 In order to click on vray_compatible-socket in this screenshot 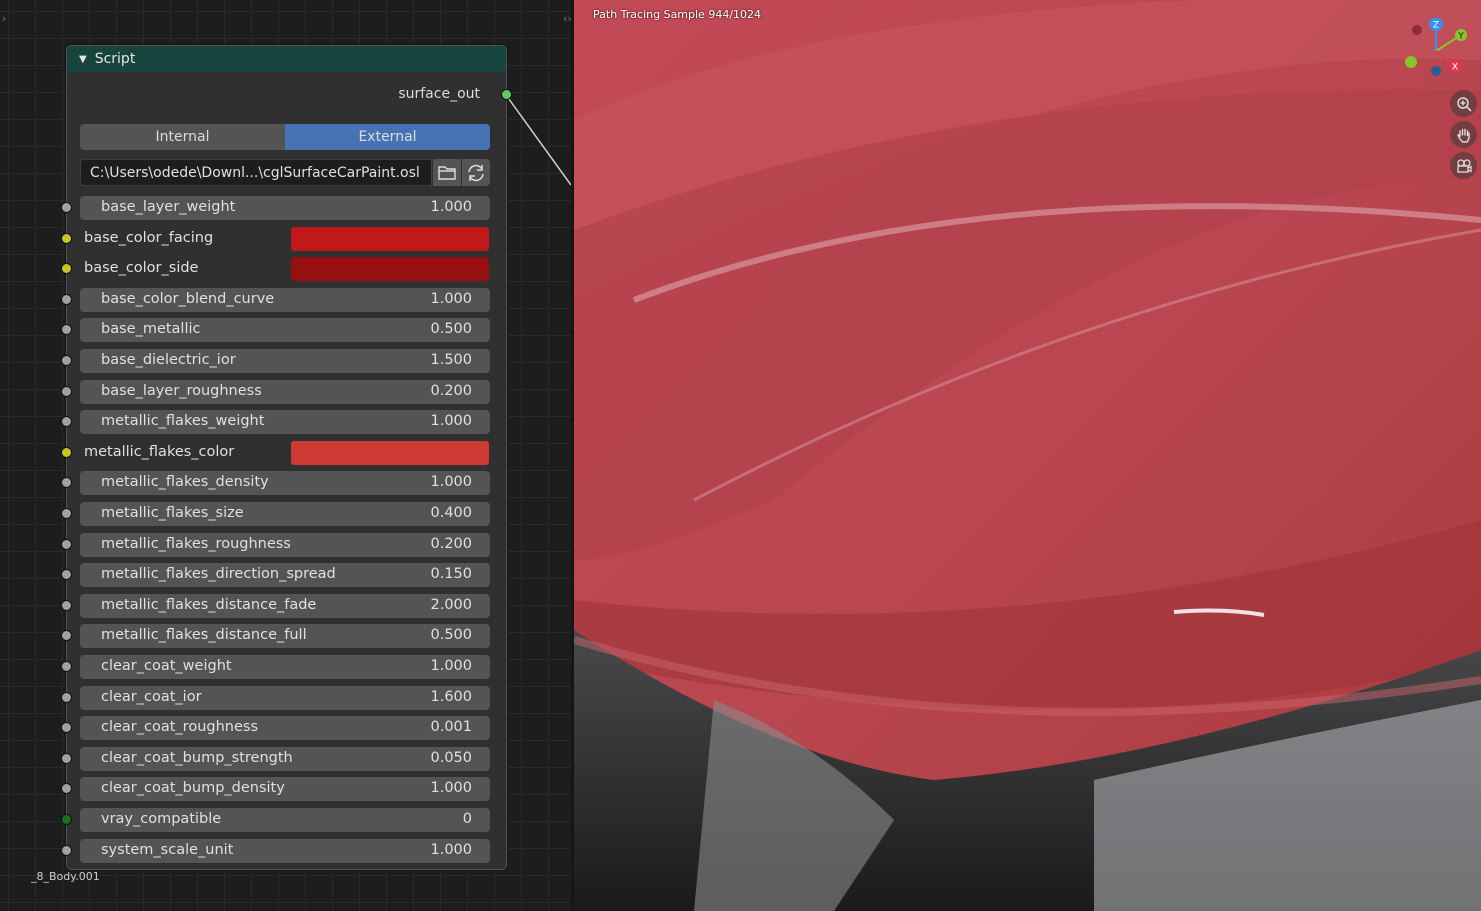, I will do `click(66, 819)`.